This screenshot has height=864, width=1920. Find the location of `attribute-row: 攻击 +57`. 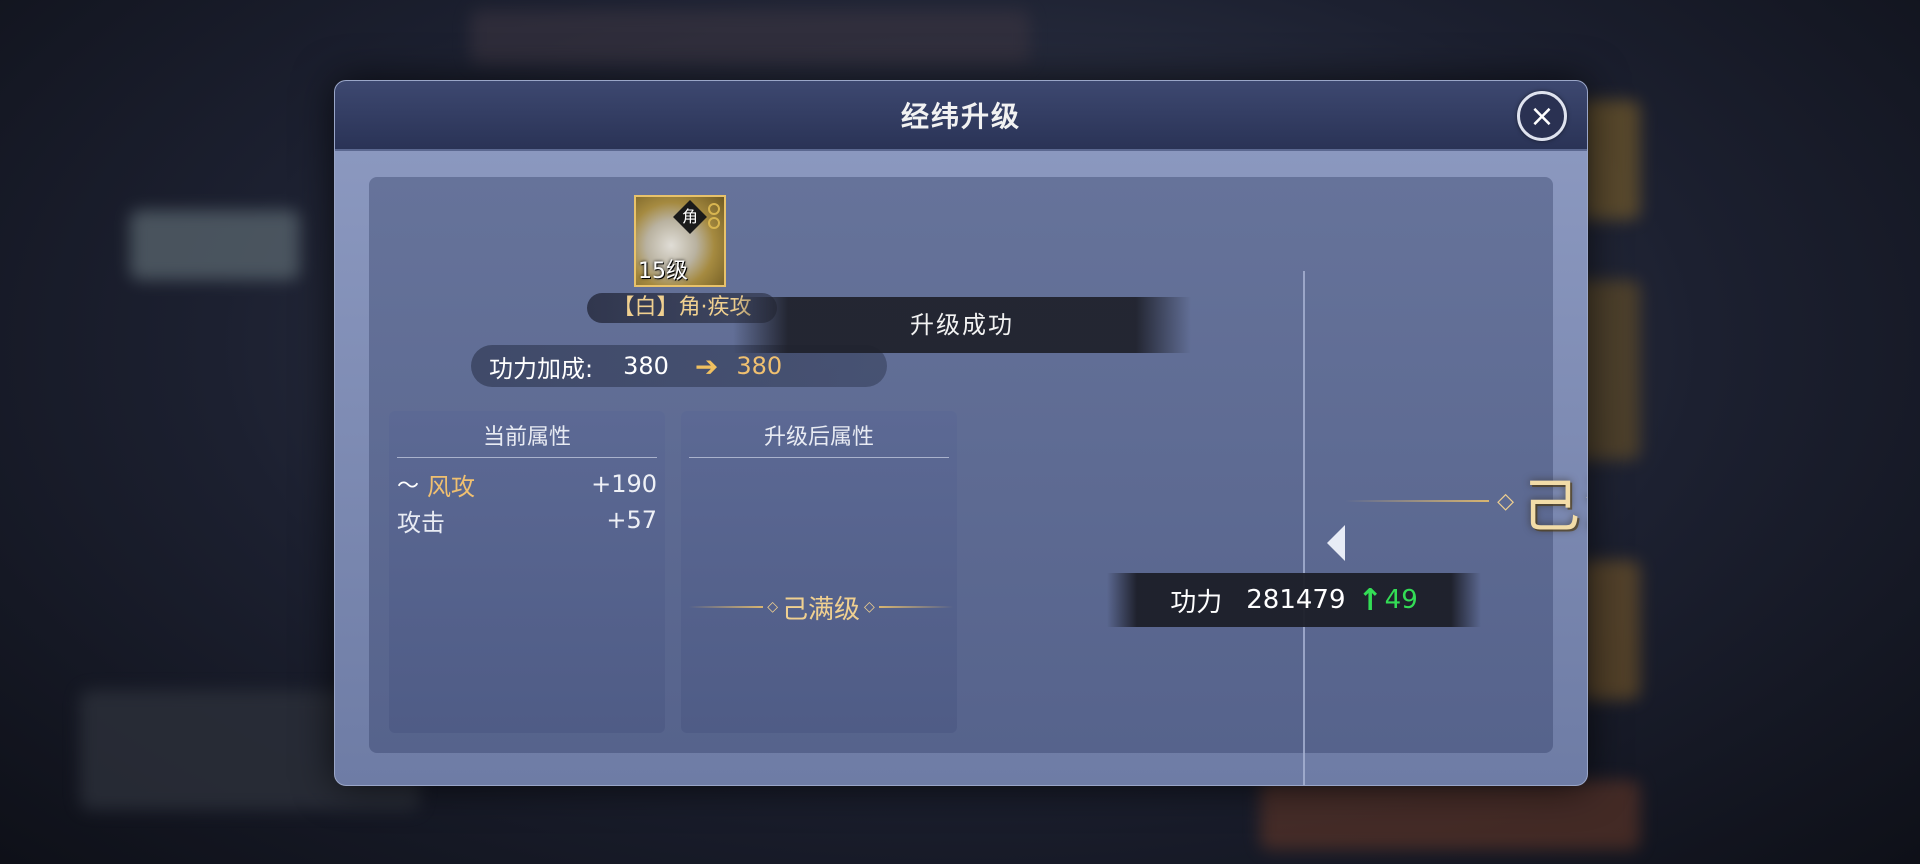

attribute-row: 攻击 +57 is located at coordinates (527, 520).